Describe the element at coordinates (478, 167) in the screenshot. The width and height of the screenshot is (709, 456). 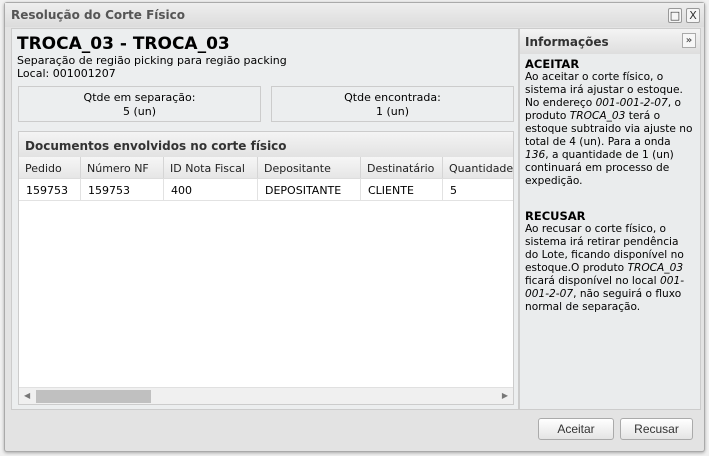
I see `column-header: Quantidade e` at that location.